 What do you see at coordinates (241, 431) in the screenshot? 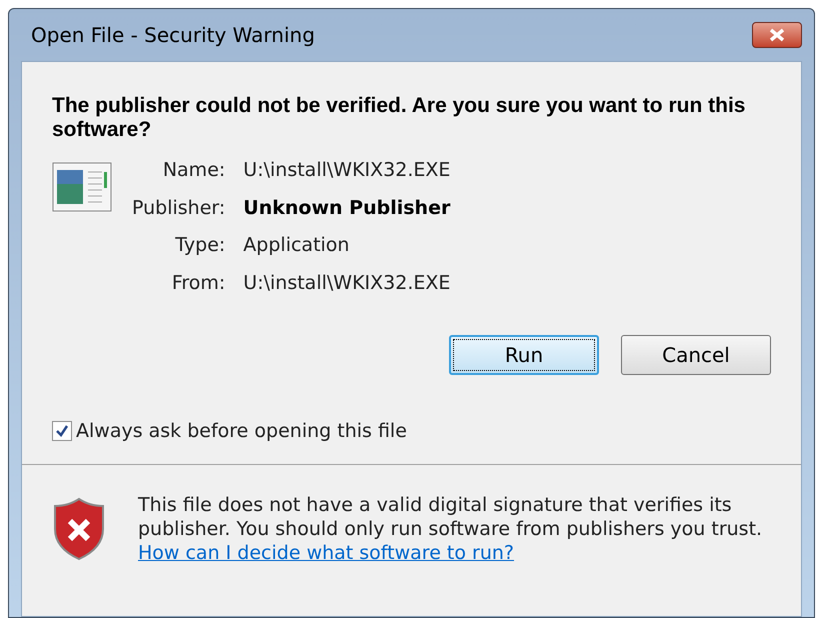
I see `checkbox-label: Always ask before opening this file` at bounding box center [241, 431].